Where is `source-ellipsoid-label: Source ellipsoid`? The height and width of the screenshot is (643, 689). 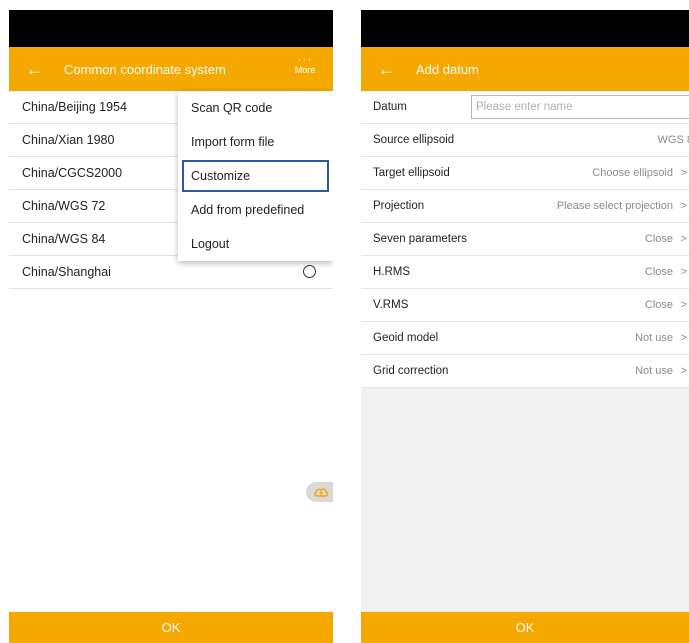
source-ellipsoid-label: Source ellipsoid is located at coordinates (414, 140).